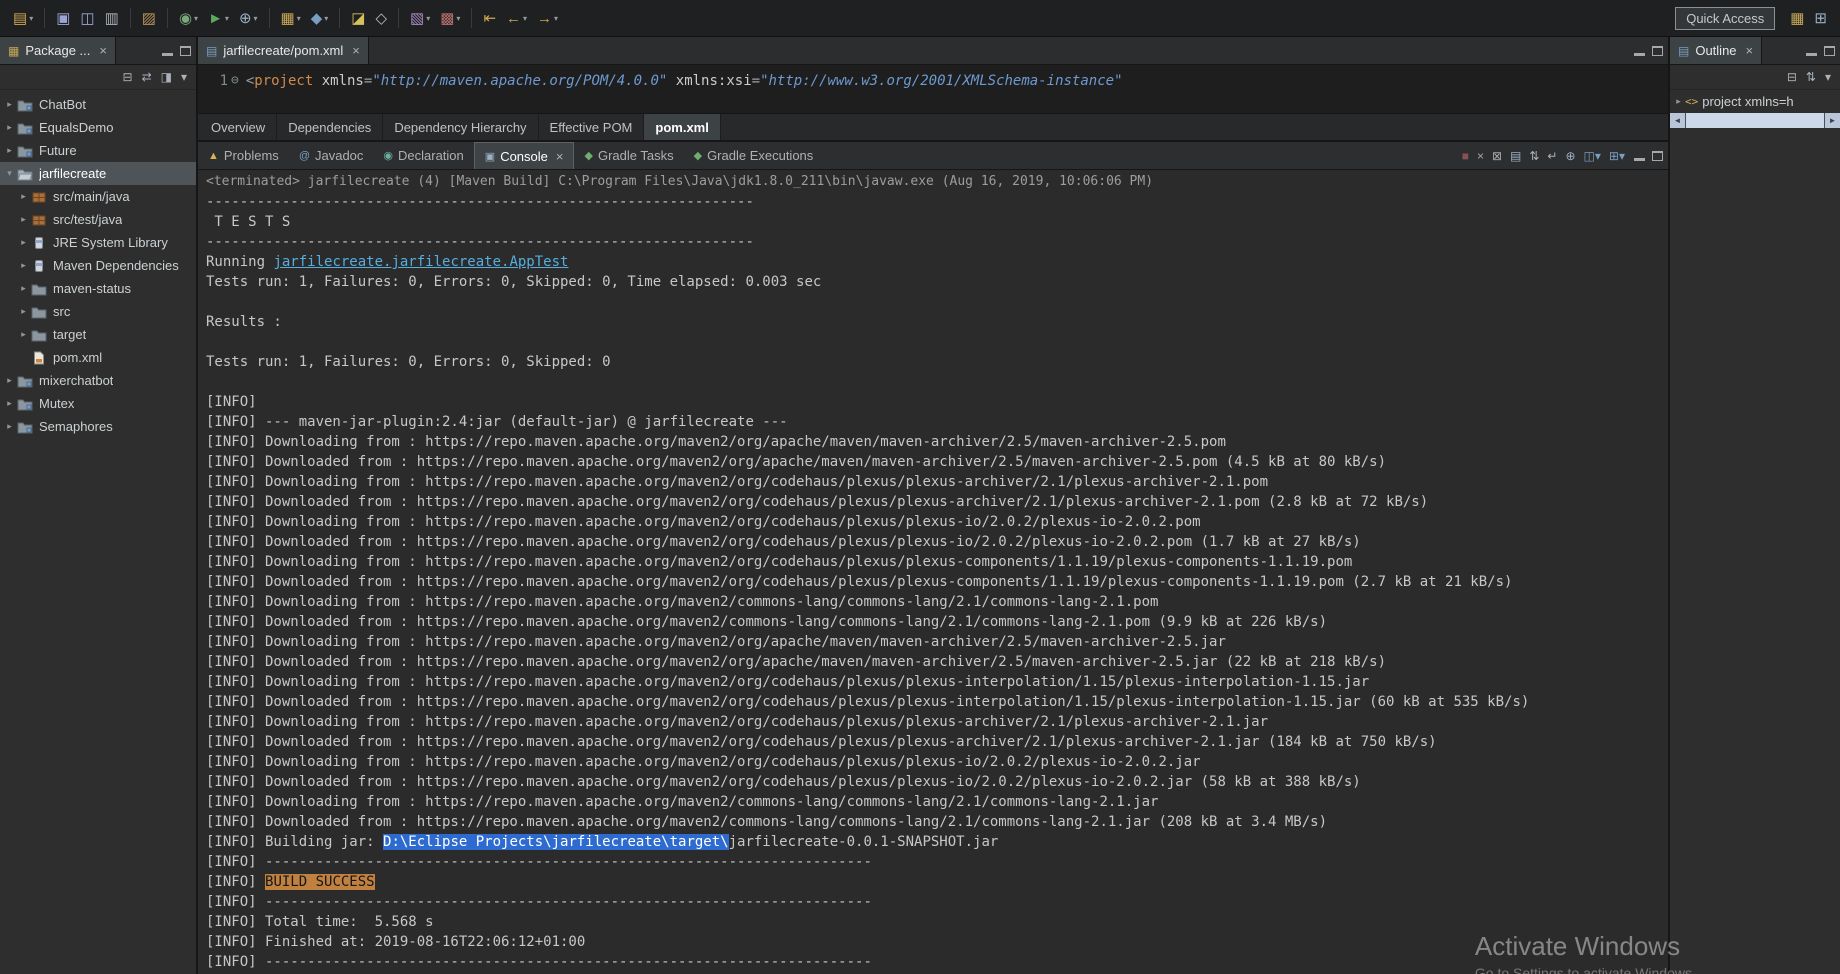 This screenshot has height=974, width=1840. Describe the element at coordinates (1755, 101) in the screenshot. I see `outline-item-project: ▸ <> project xmlns=h` at that location.